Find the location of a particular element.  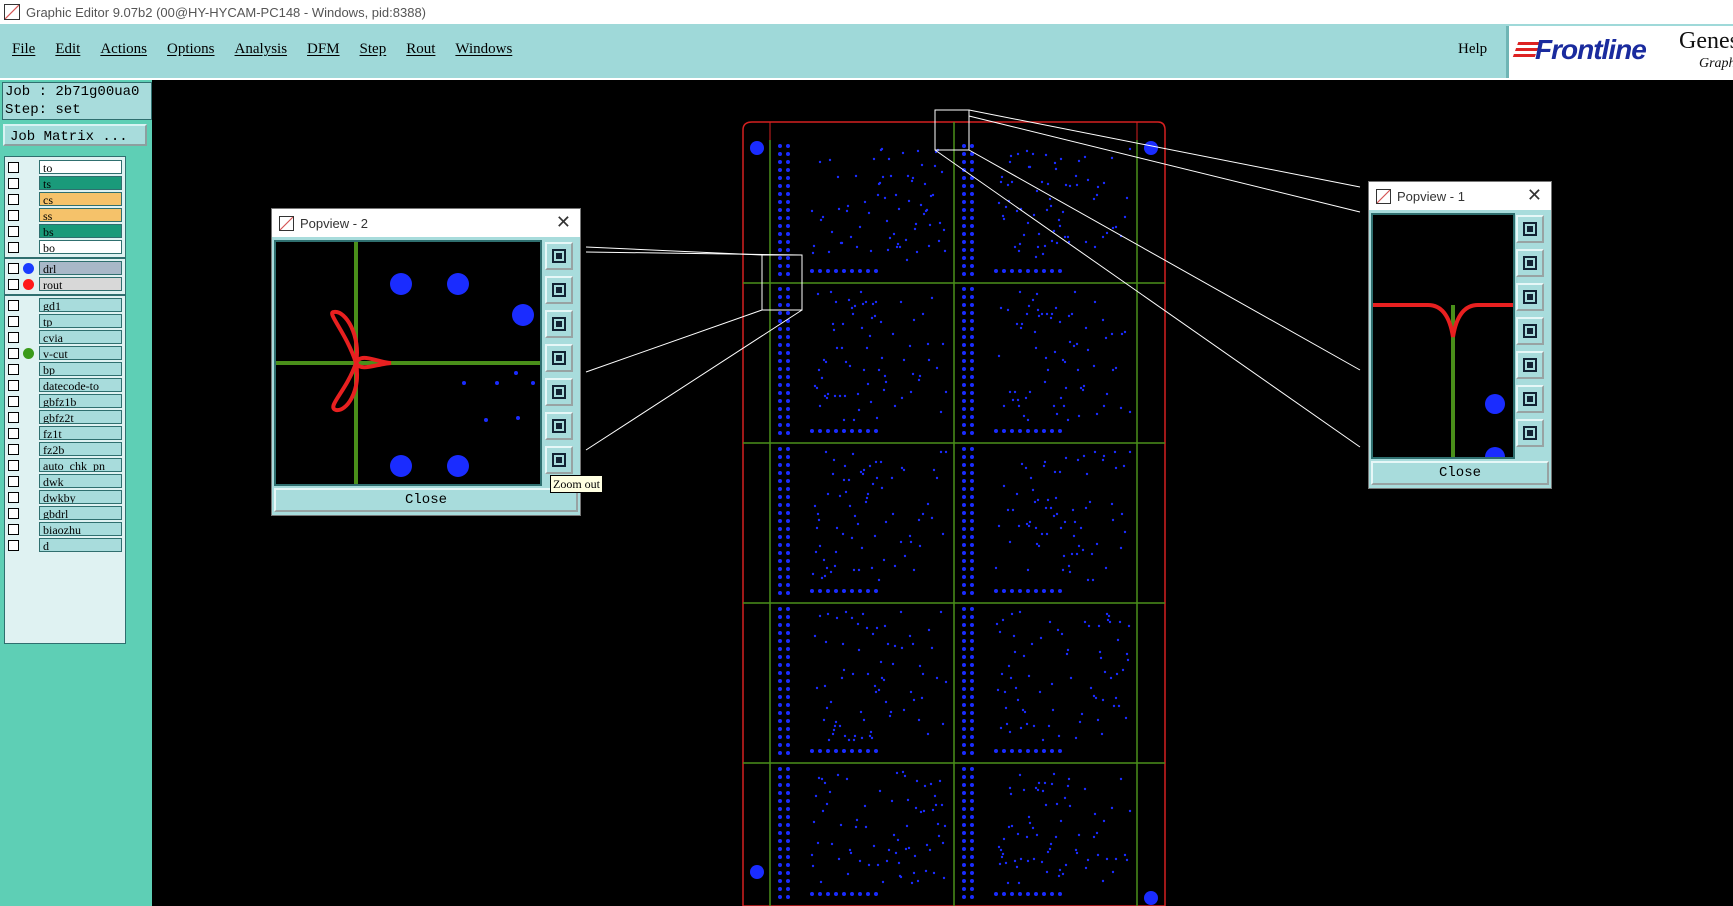

popview-2-titlebar: Popview - 2 ✕ is located at coordinates (426, 223).